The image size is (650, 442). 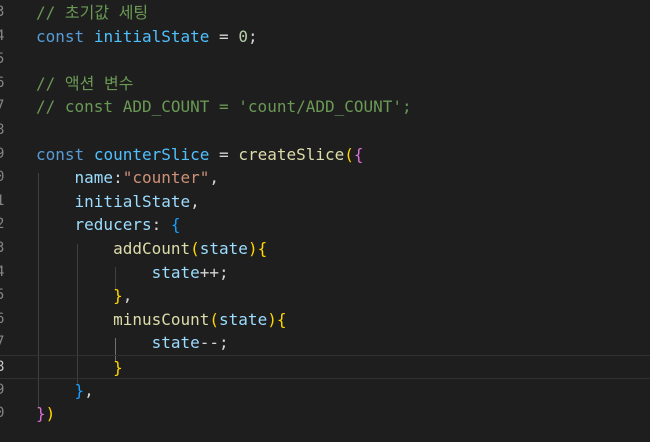 I want to click on code-token: counterSlice, so click(x=151, y=154).